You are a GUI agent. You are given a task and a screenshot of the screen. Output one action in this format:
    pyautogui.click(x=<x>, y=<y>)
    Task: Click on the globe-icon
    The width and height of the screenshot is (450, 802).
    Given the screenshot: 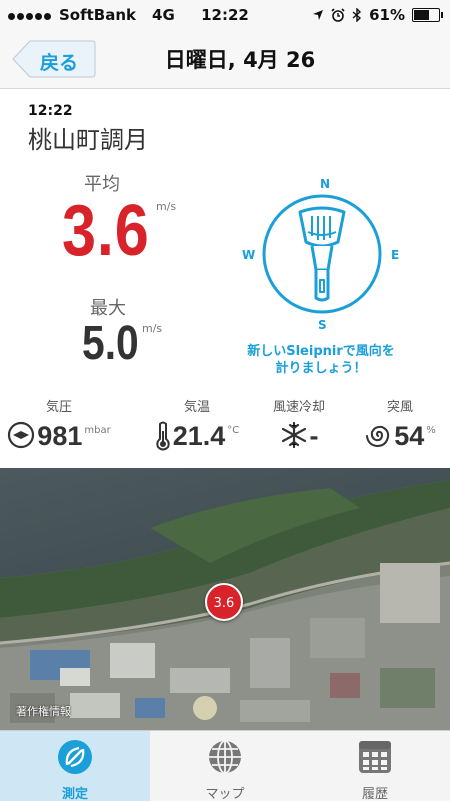 What is the action you would take?
    pyautogui.click(x=225, y=757)
    